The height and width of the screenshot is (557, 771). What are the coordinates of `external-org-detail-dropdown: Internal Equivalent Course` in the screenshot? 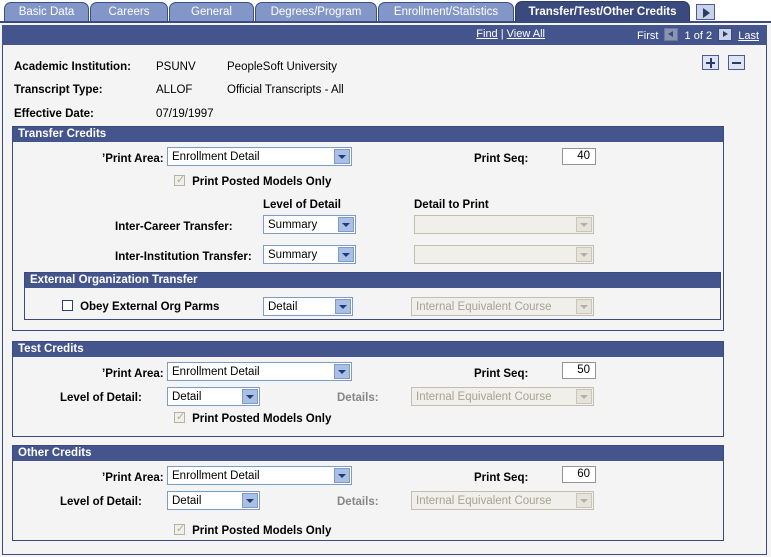 It's located at (502, 306).